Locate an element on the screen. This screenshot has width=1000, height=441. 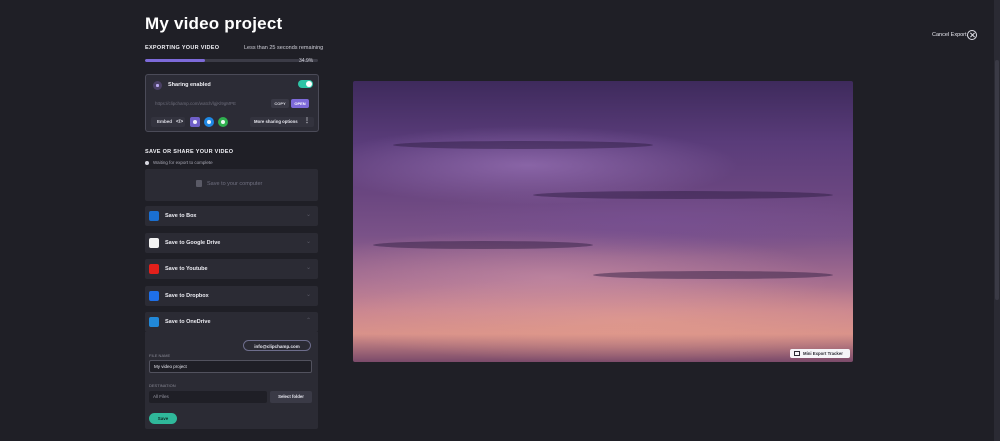
messenger-icon is located at coordinates (209, 122).